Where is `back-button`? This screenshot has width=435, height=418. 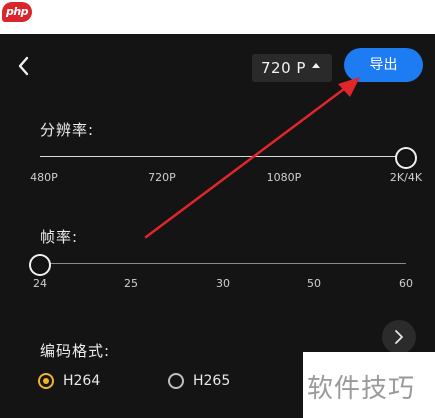 back-button is located at coordinates (24, 66).